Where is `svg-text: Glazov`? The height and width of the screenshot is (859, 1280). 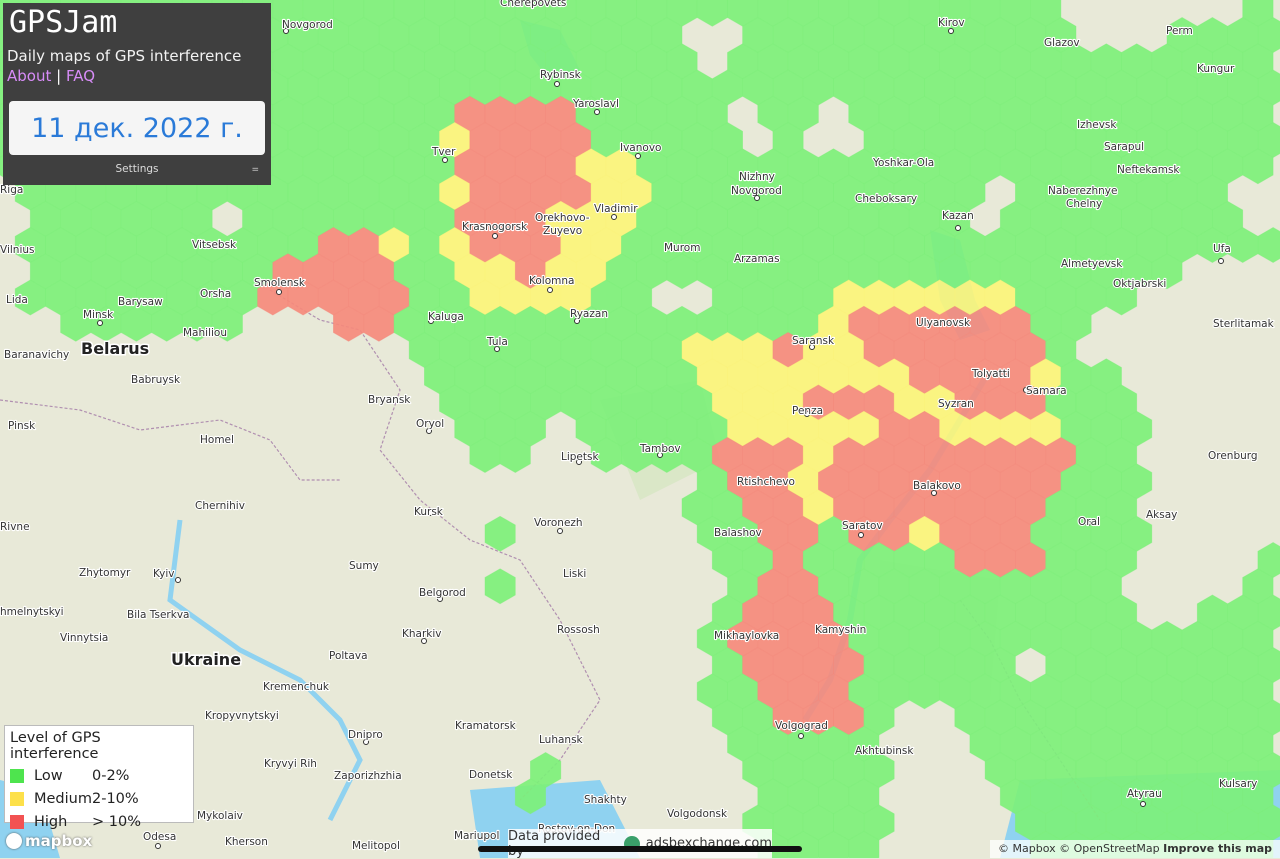 svg-text: Glazov is located at coordinates (1062, 43).